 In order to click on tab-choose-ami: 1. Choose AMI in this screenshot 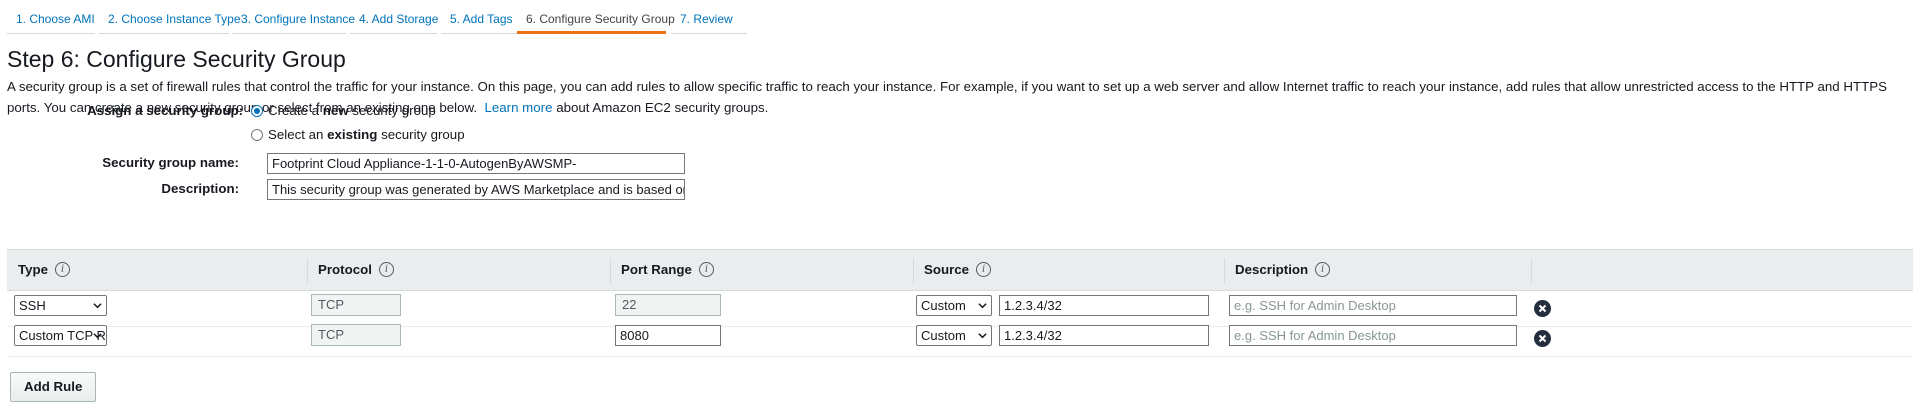, I will do `click(51, 18)`.